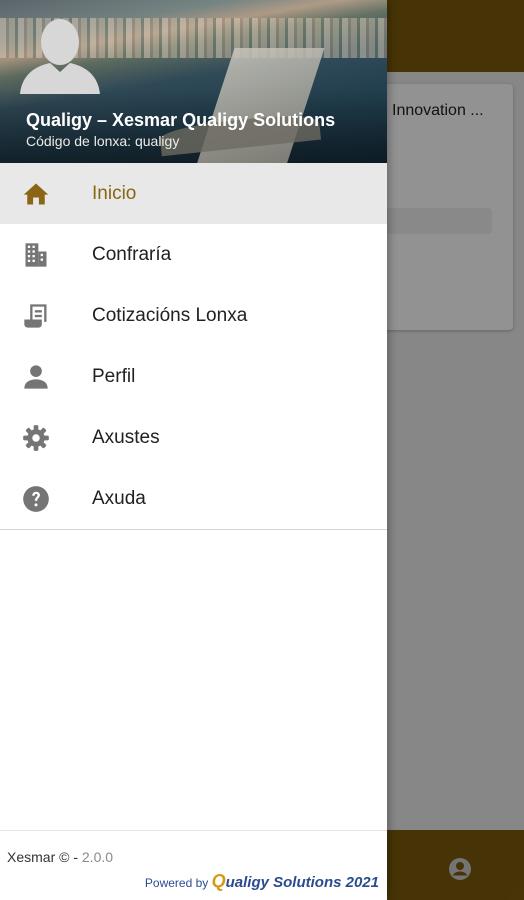 Image resolution: width=524 pixels, height=900 pixels. Describe the element at coordinates (44, 857) in the screenshot. I see `app-name-copyright: Xesmar © -` at that location.